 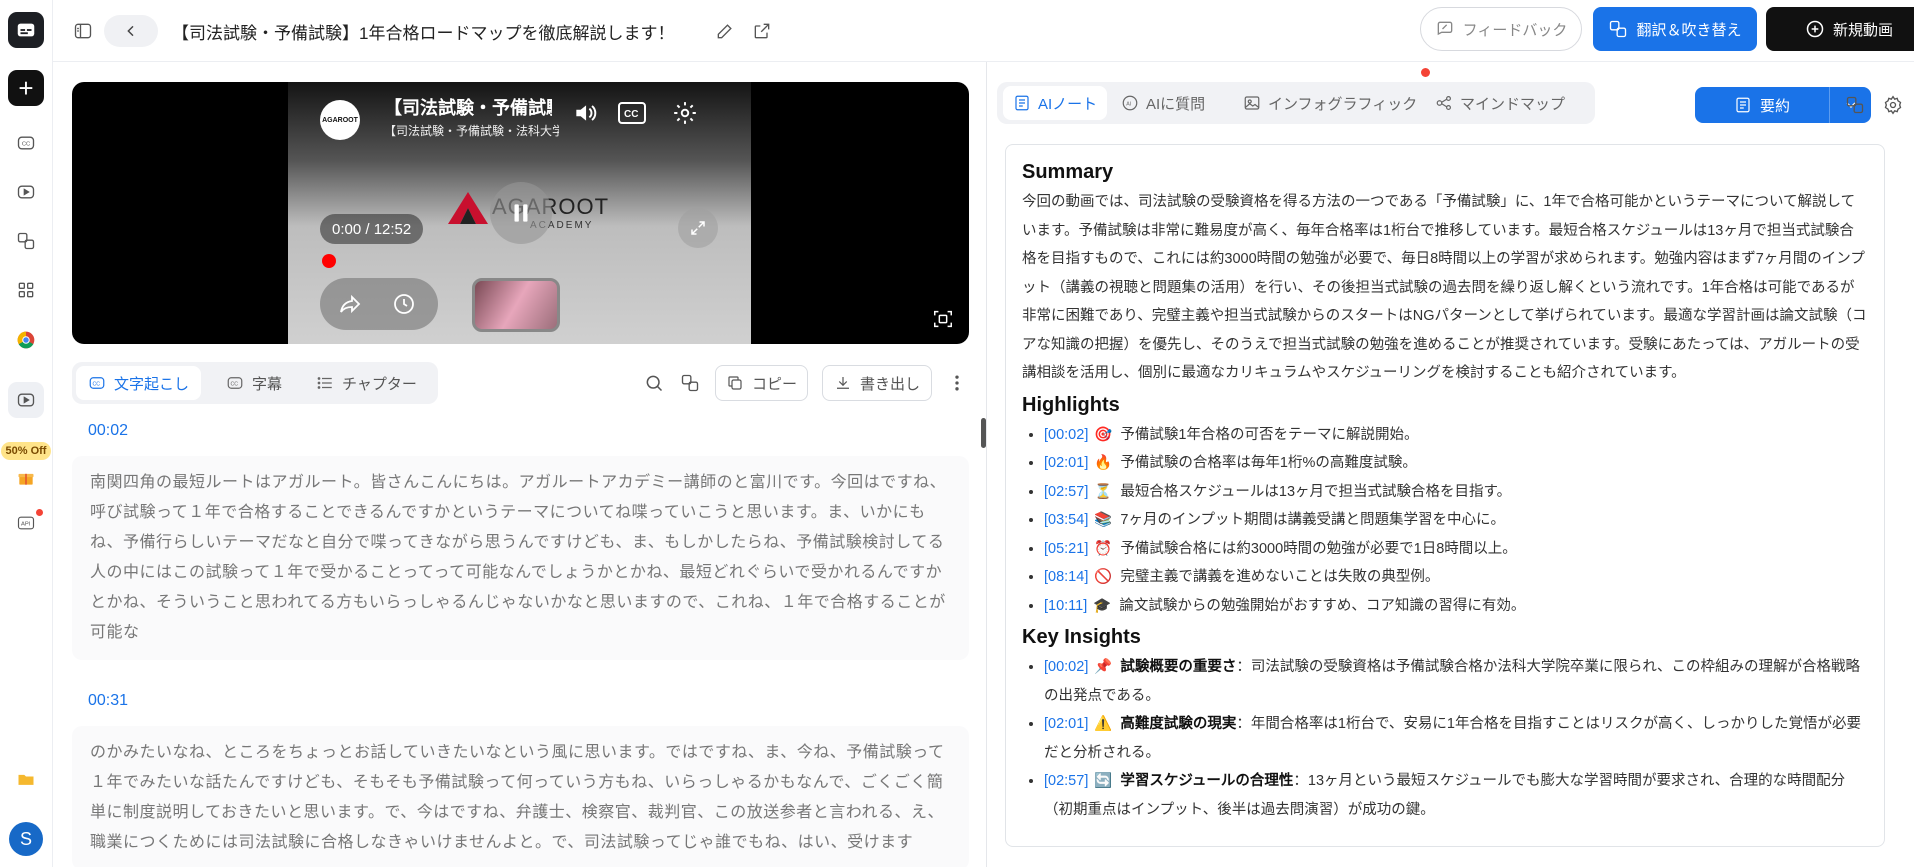 I want to click on transcript-tabs: CC 文字起こし CC 字幕 チャプター, so click(x=255, y=383).